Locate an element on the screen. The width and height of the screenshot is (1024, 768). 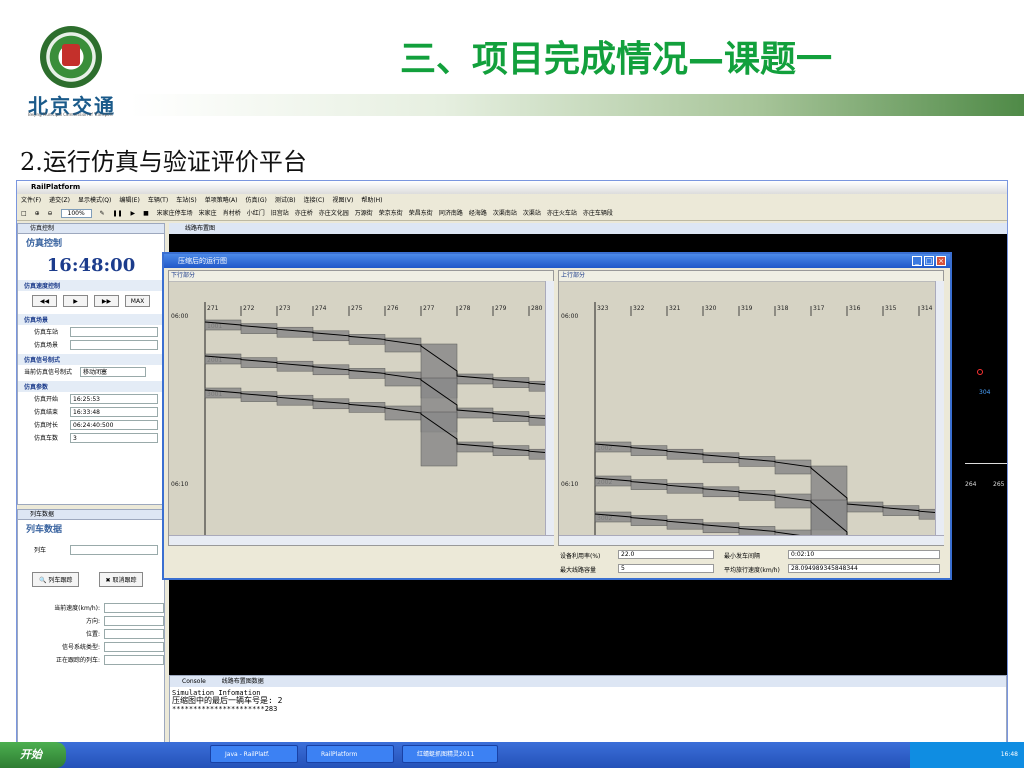
play-icon: ▶ is located at coordinates (133, 213).